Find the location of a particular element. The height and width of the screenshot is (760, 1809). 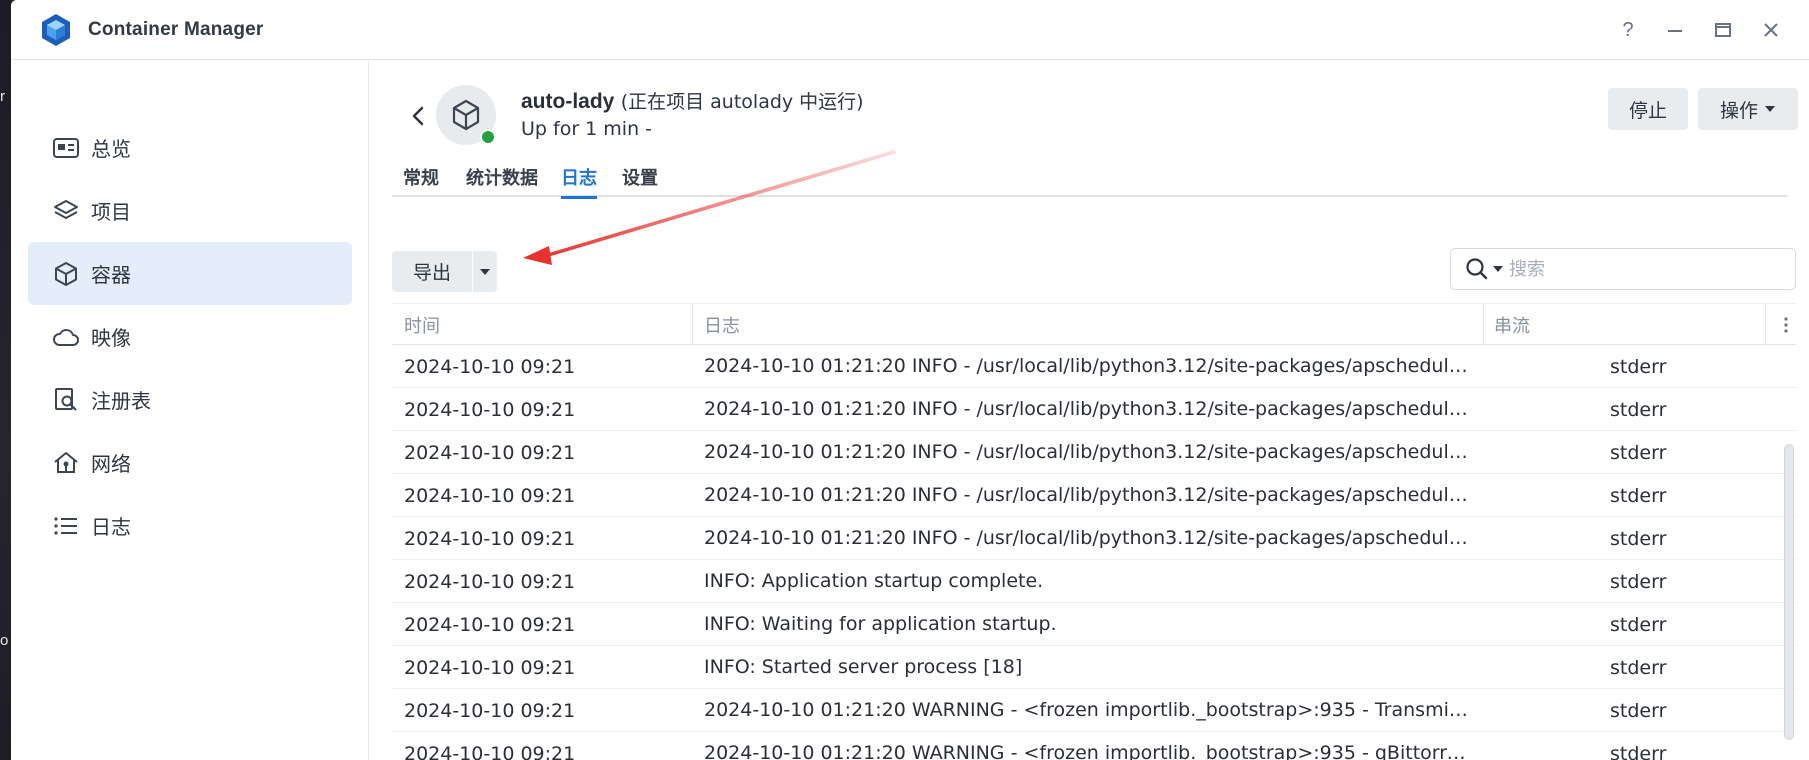

stop-button: 停止 is located at coordinates (1648, 109).